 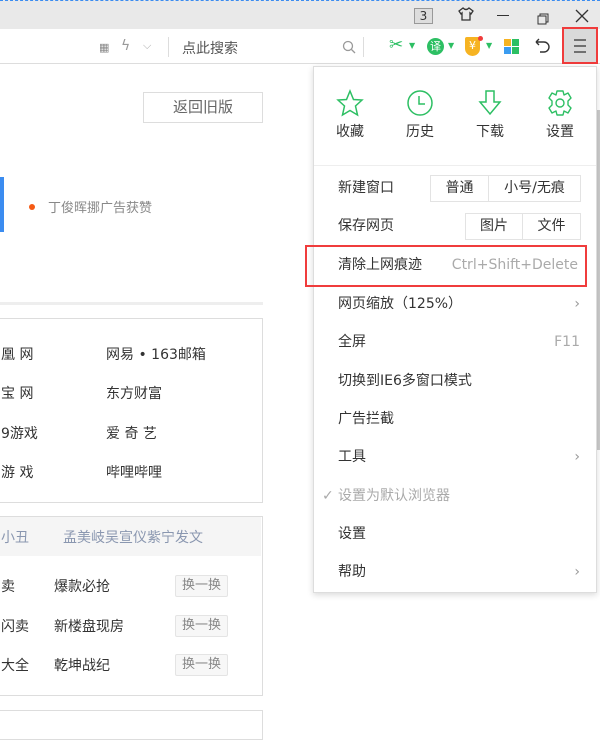 I want to click on title-bar: 3, so click(x=300, y=14).